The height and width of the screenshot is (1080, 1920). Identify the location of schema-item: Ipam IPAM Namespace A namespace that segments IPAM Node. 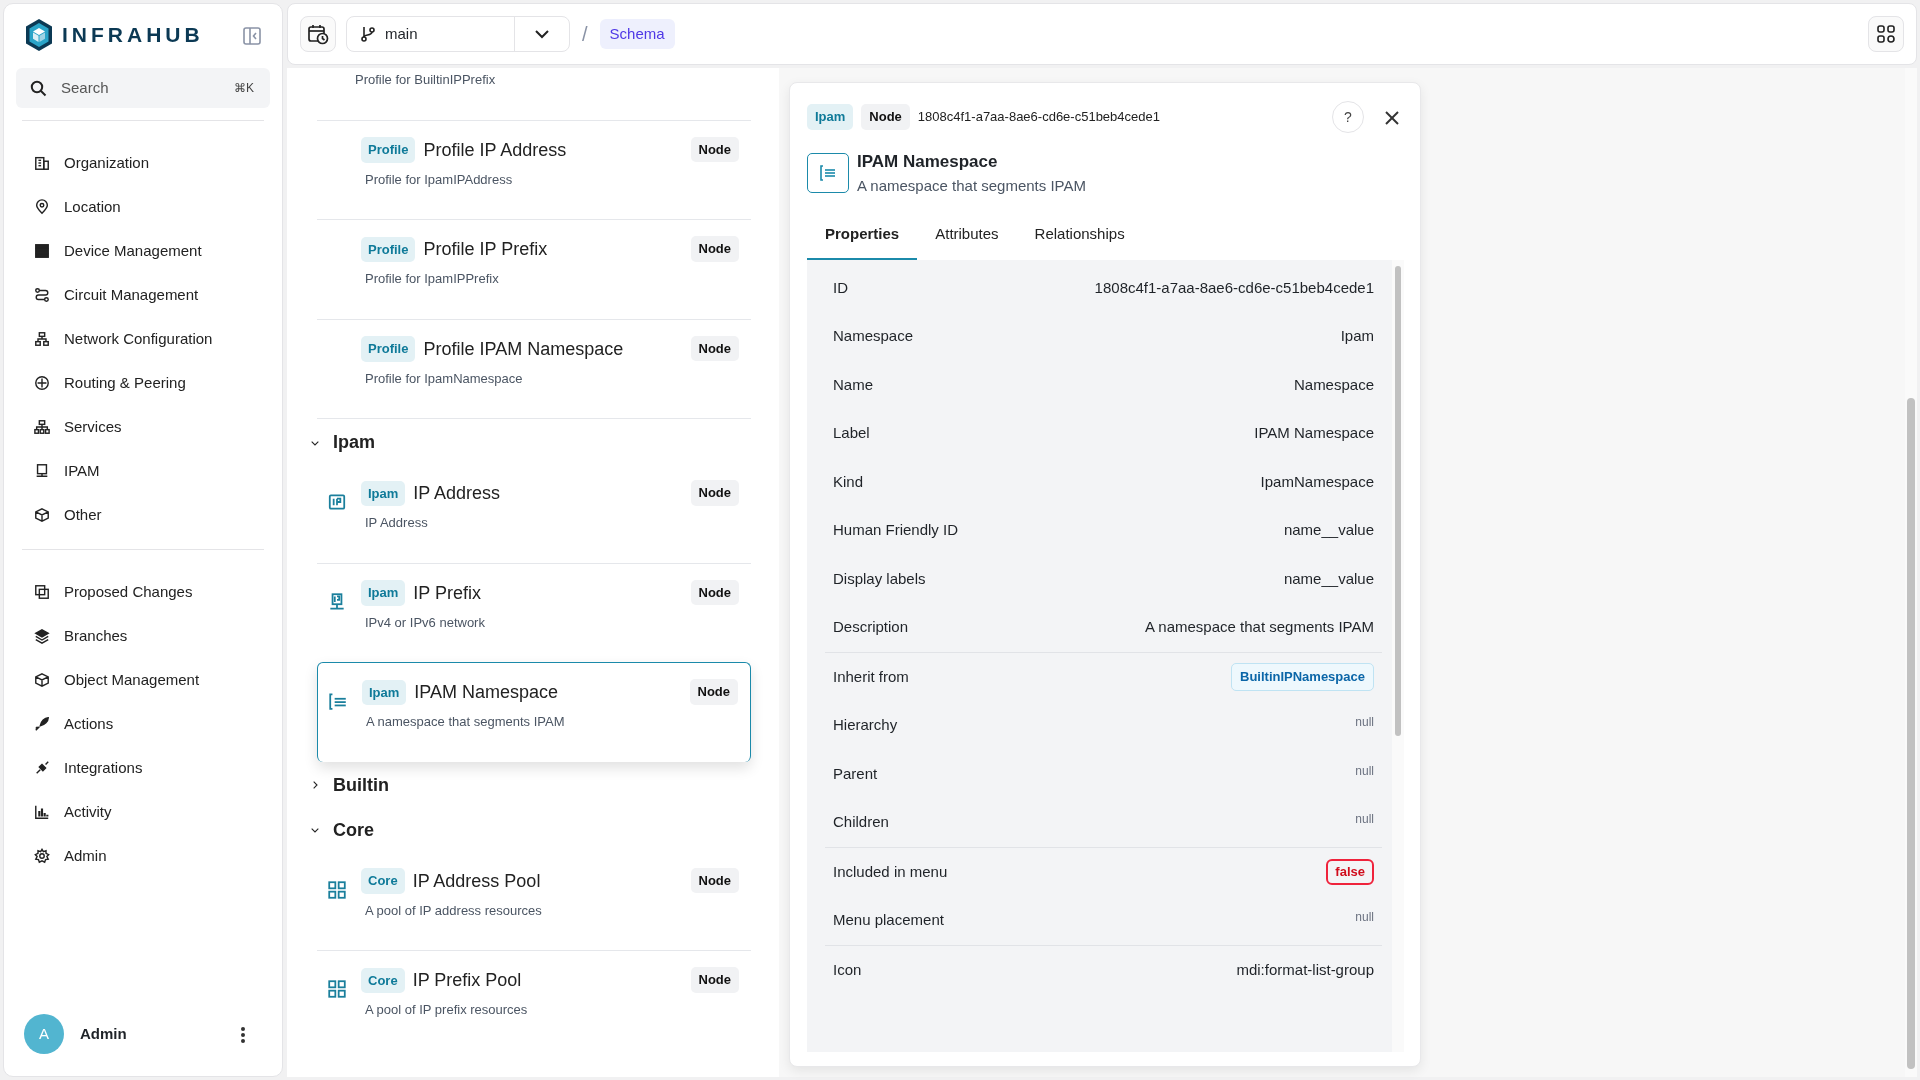
(534, 712).